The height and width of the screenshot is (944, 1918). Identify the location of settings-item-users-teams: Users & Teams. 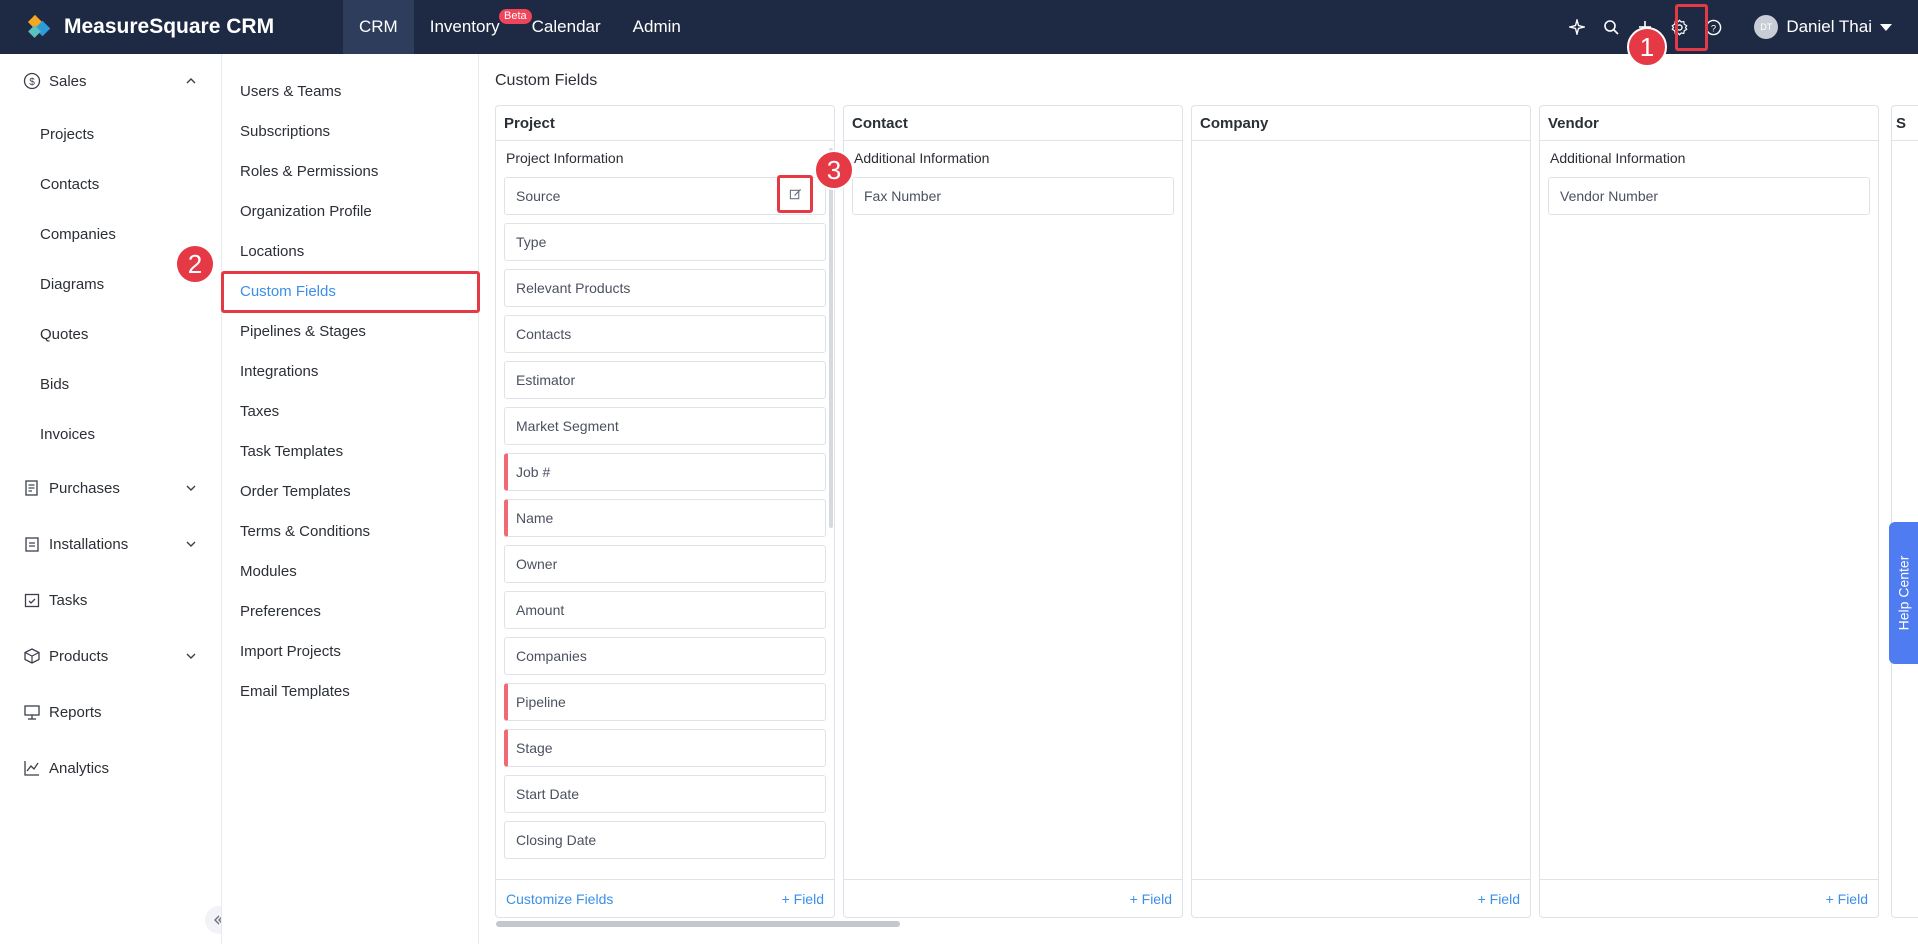
(350, 91).